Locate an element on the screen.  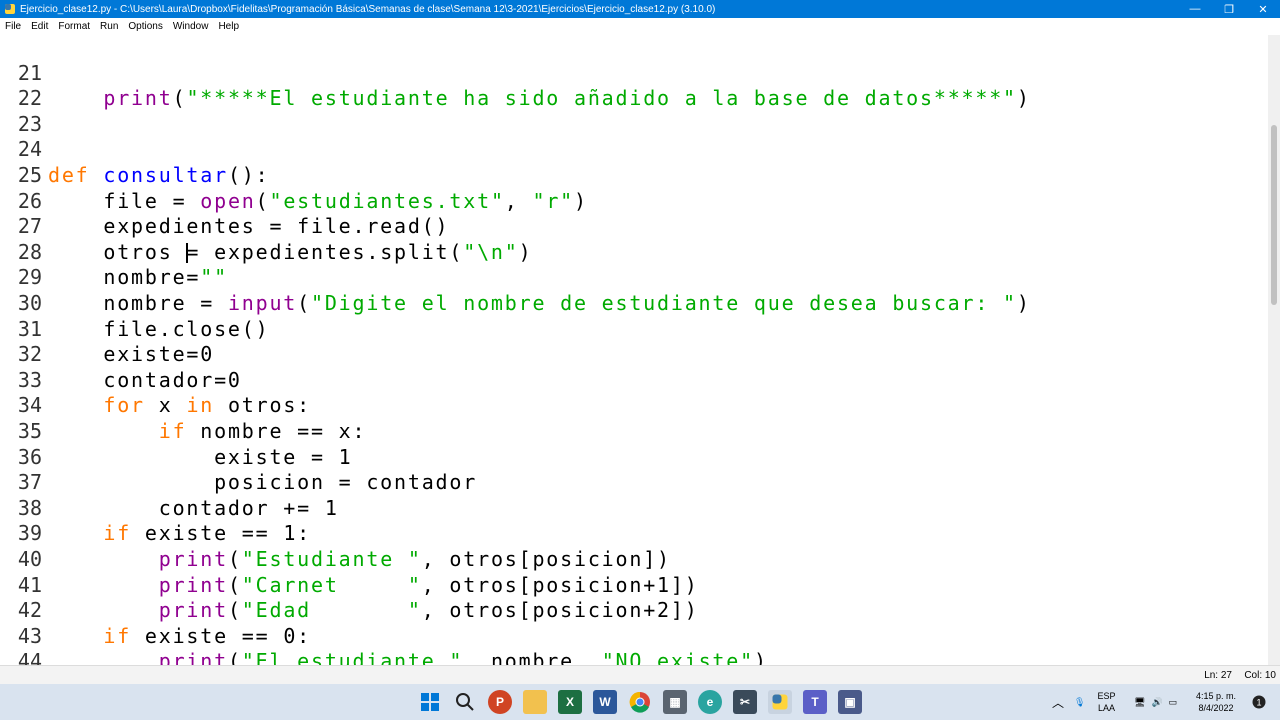
code-line-34: 34 if nombre == x: is located at coordinates (182, 405).